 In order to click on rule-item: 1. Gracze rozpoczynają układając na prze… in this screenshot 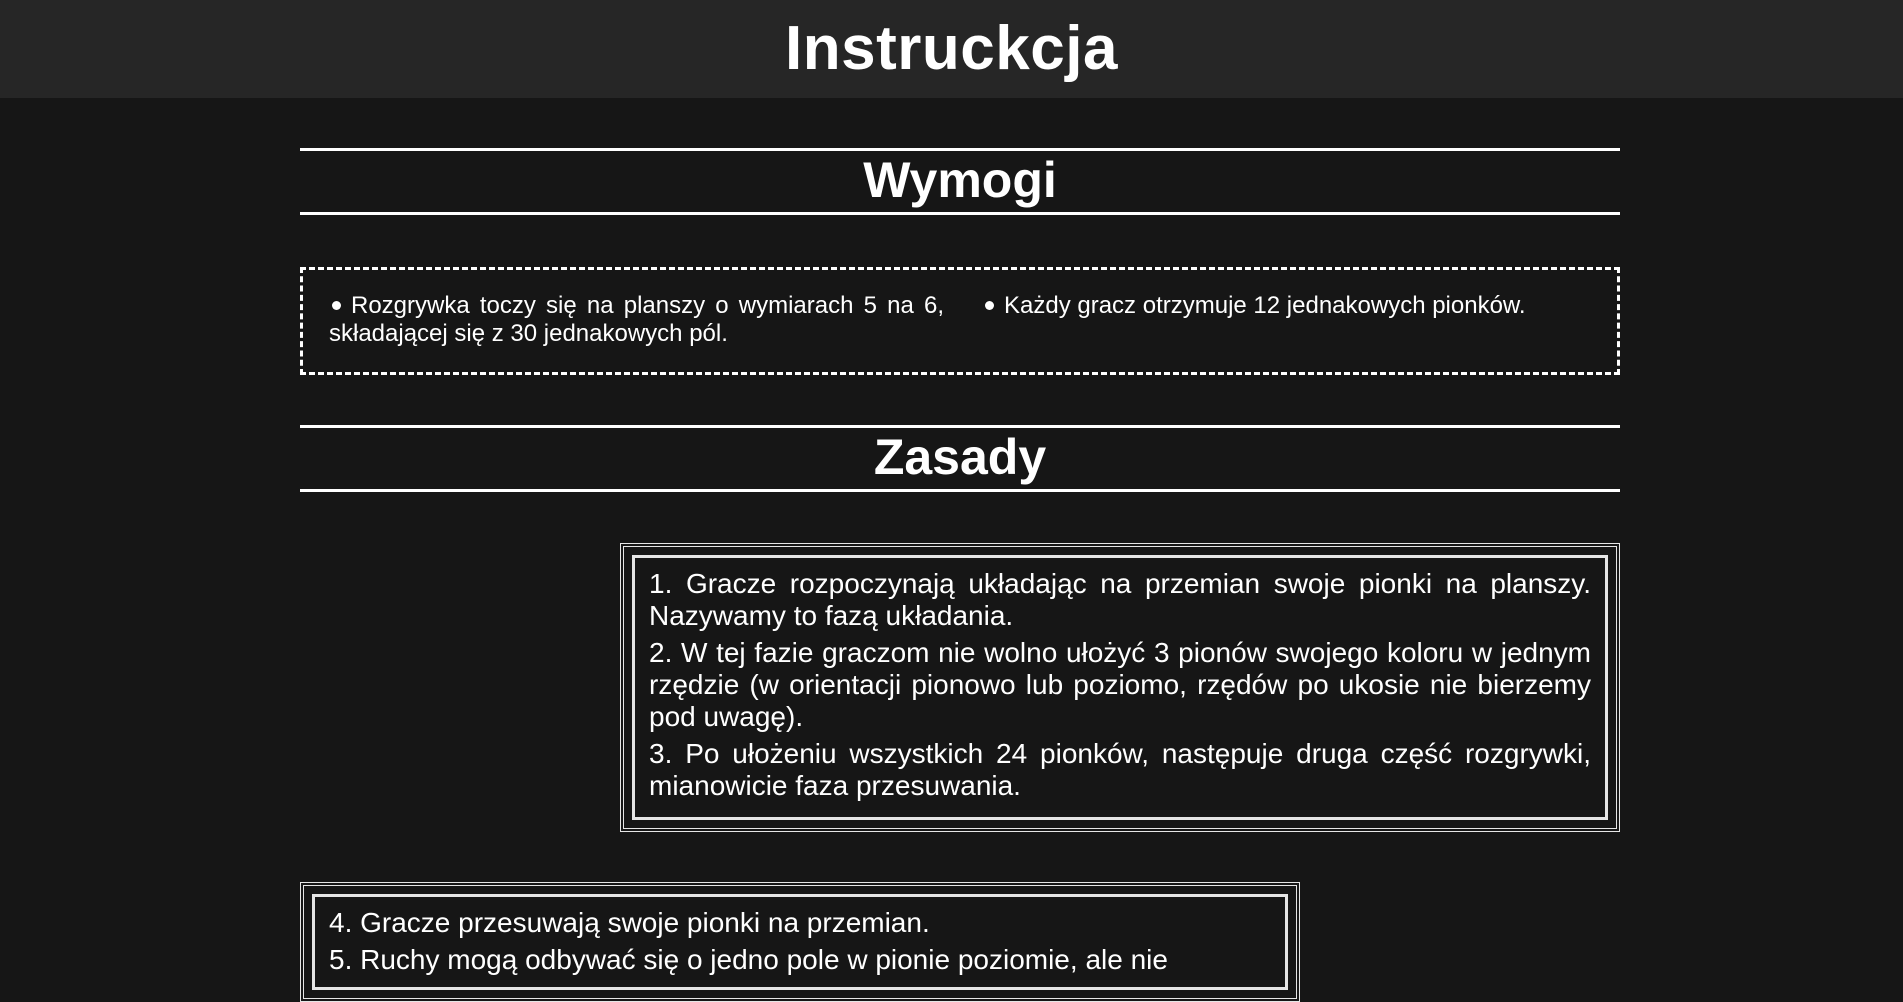, I will do `click(1120, 599)`.